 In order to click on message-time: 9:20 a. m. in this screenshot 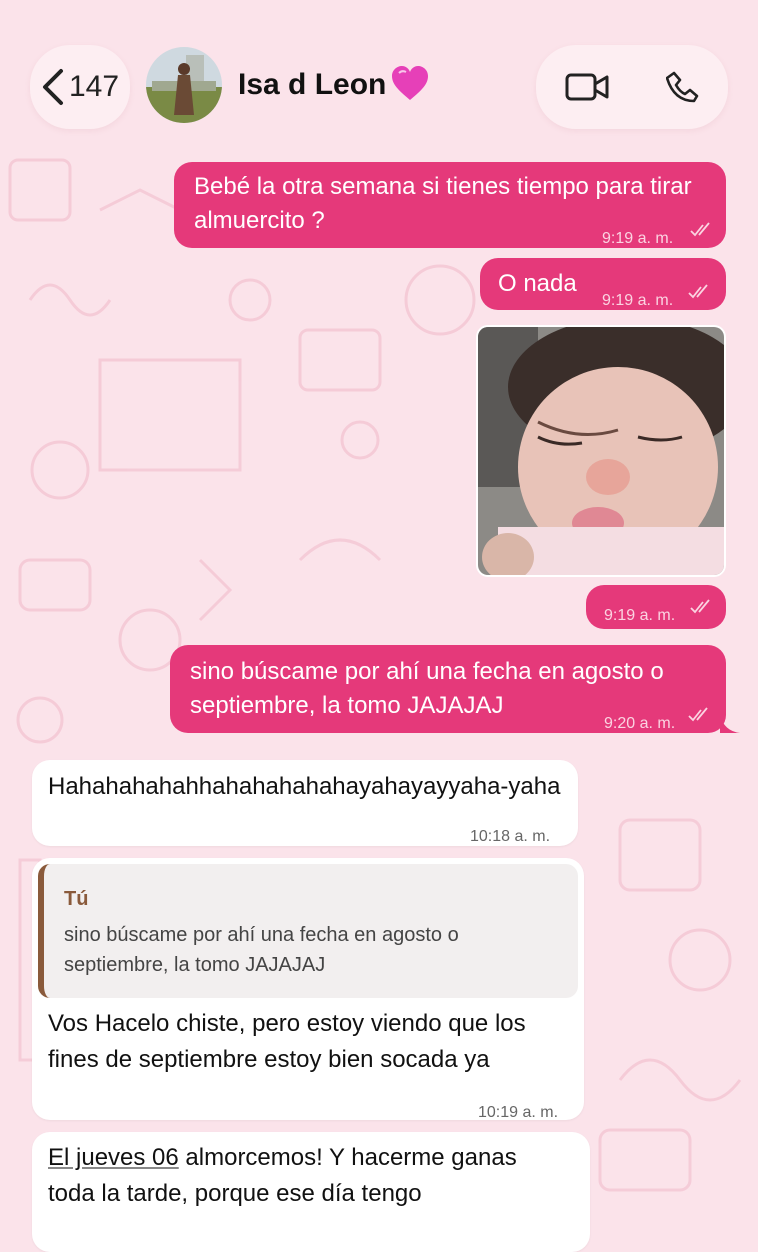, I will do `click(640, 723)`.